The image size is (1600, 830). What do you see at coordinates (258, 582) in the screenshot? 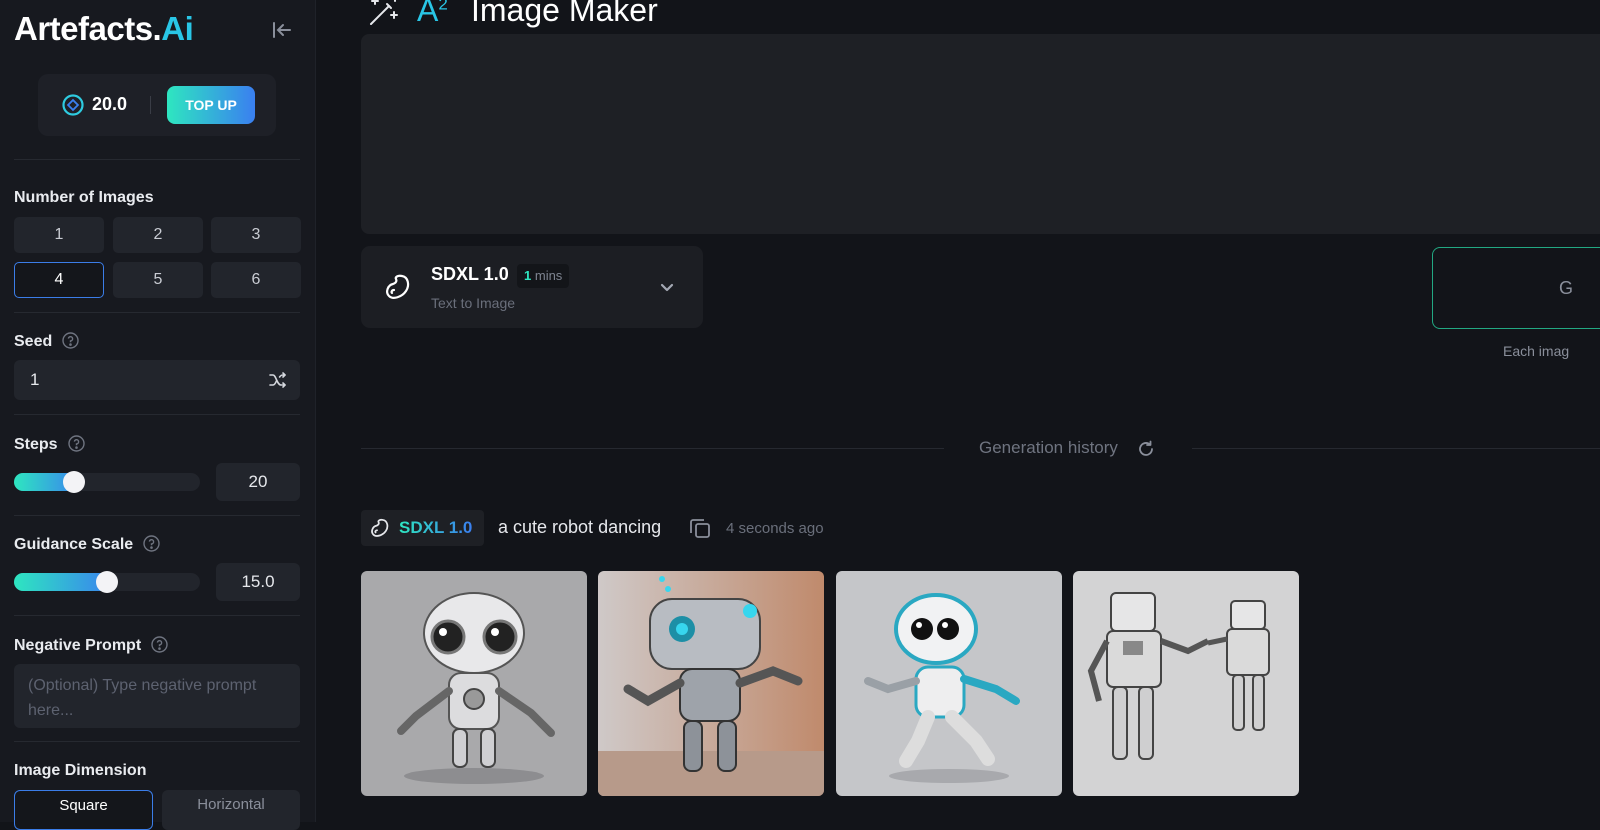
I see `guidance-value: 15.0` at bounding box center [258, 582].